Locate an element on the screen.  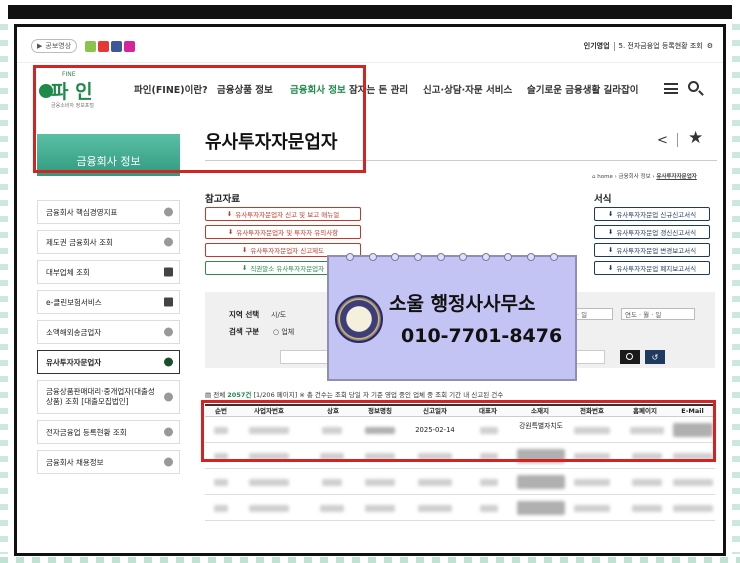
nav-item-guide: 슬기로운 금융생활 길라잡이 is located at coordinates (583, 89).